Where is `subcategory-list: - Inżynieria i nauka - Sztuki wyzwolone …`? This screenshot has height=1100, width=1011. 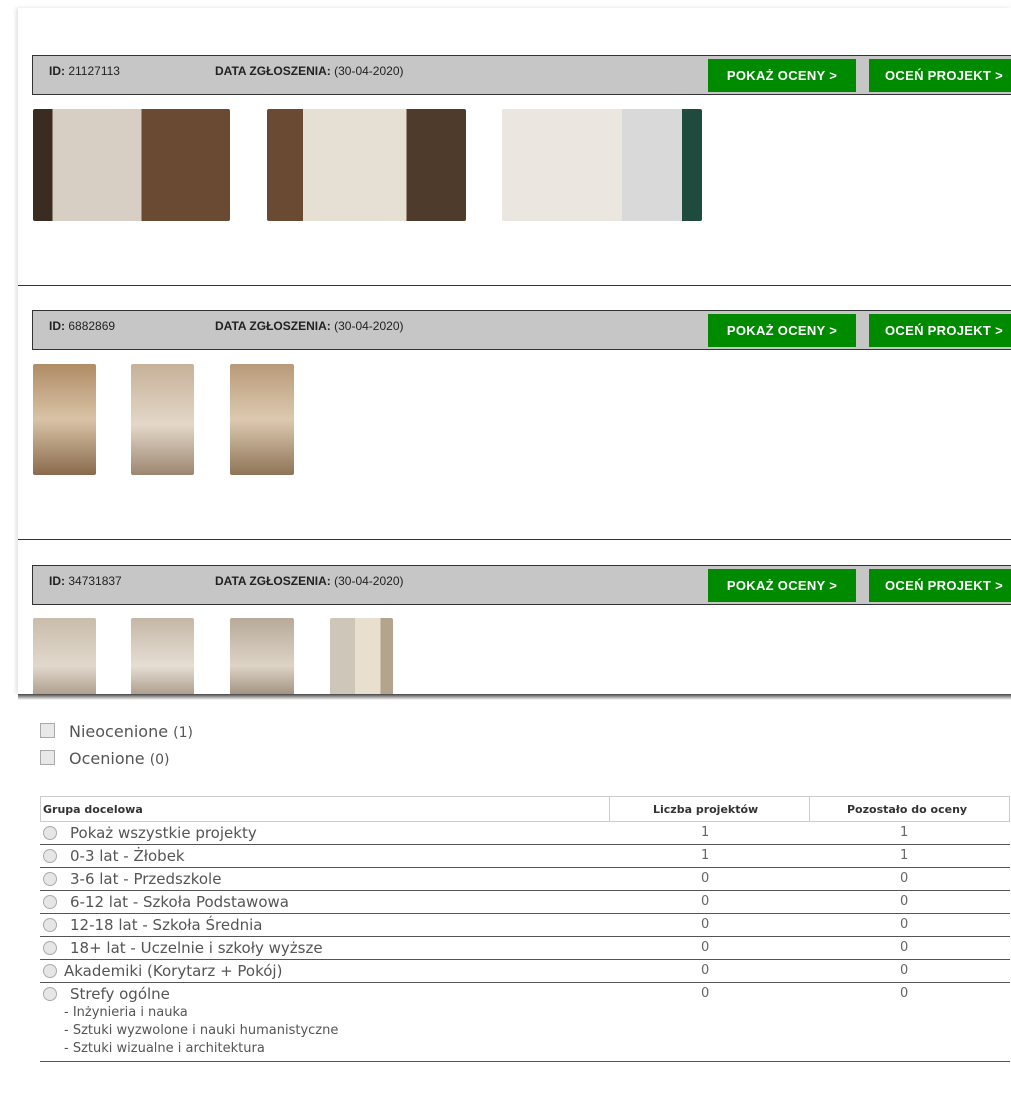
subcategory-list: - Inżynieria i nauka - Sztuki wyzwolone … is located at coordinates (201, 1030).